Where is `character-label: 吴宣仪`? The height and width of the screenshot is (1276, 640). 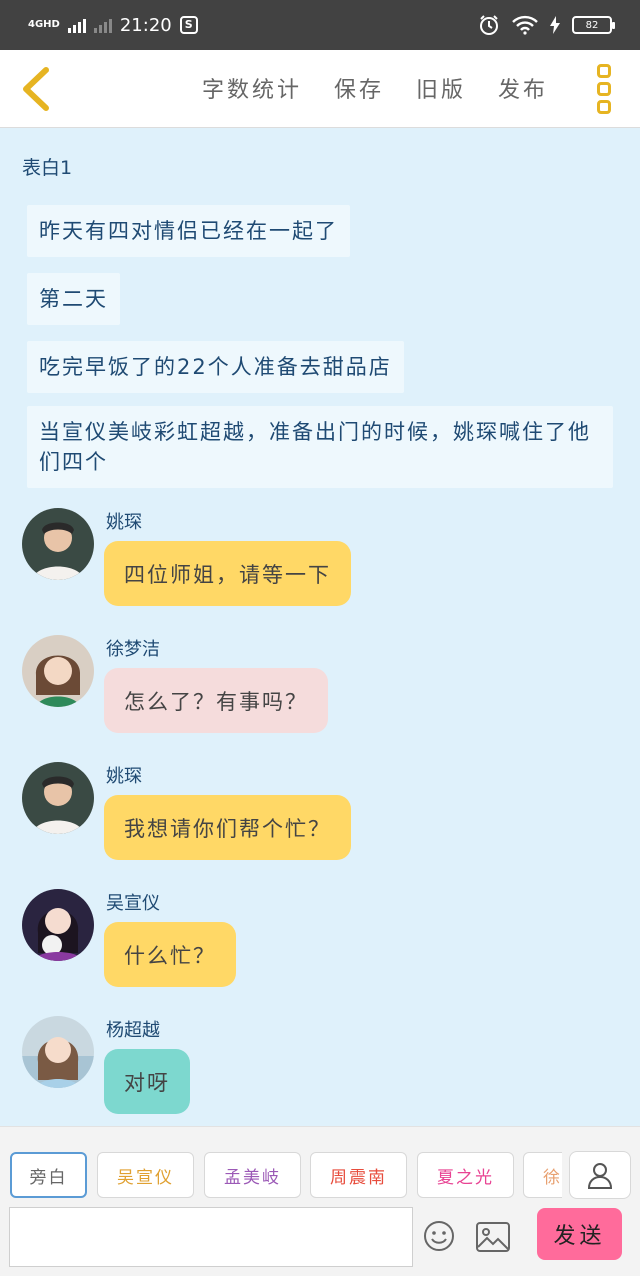 character-label: 吴宣仪 is located at coordinates (145, 1177).